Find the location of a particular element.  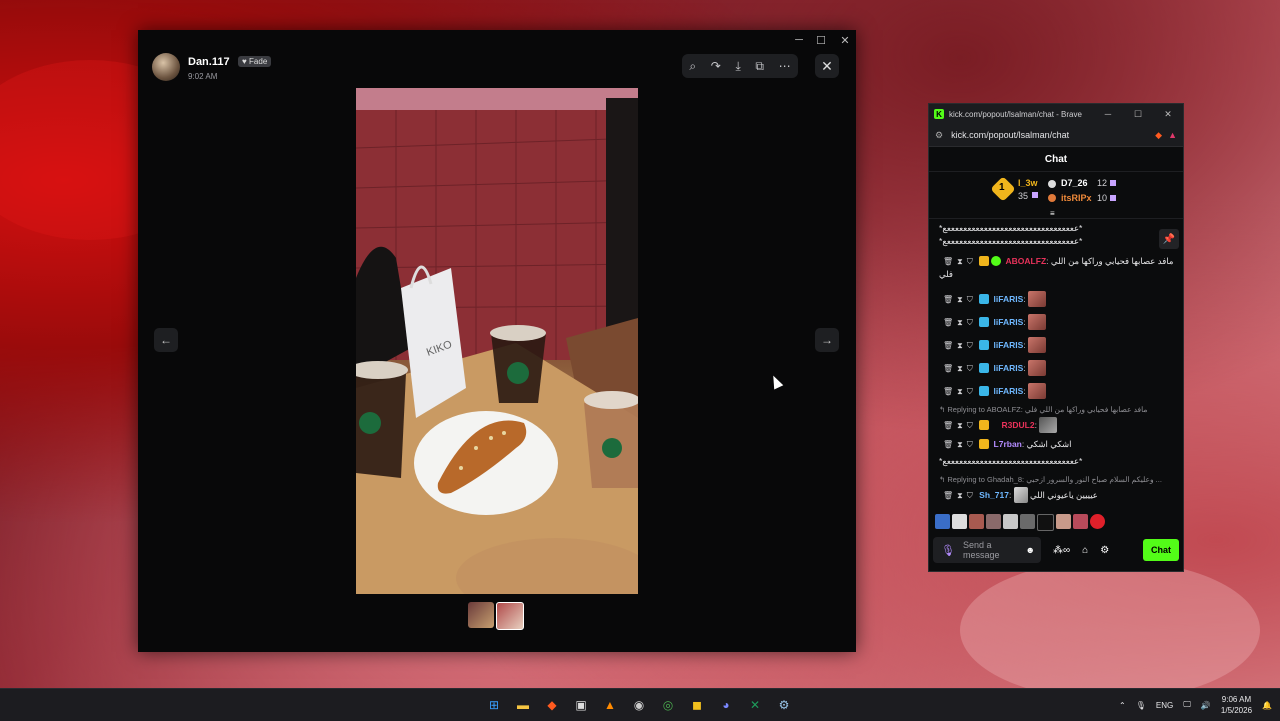

address-bar: ⚙ kick.com/popout/lsalman/chat ◆ ▲ is located at coordinates (1056, 135).